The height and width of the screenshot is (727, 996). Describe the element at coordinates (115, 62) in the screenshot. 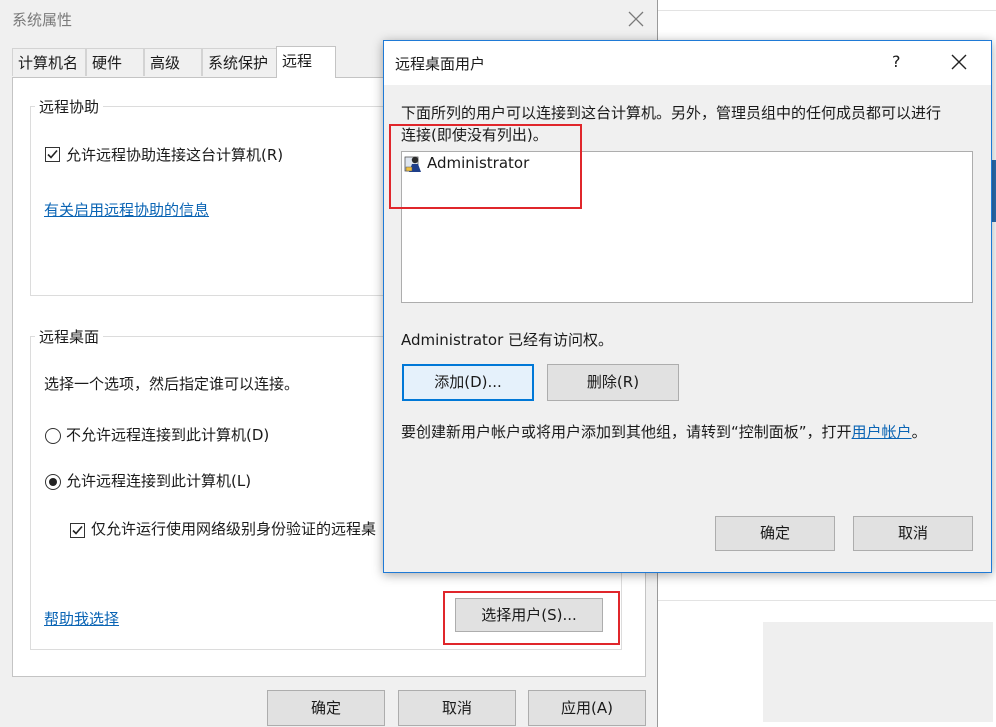

I see `tab-hardware: 硬件` at that location.